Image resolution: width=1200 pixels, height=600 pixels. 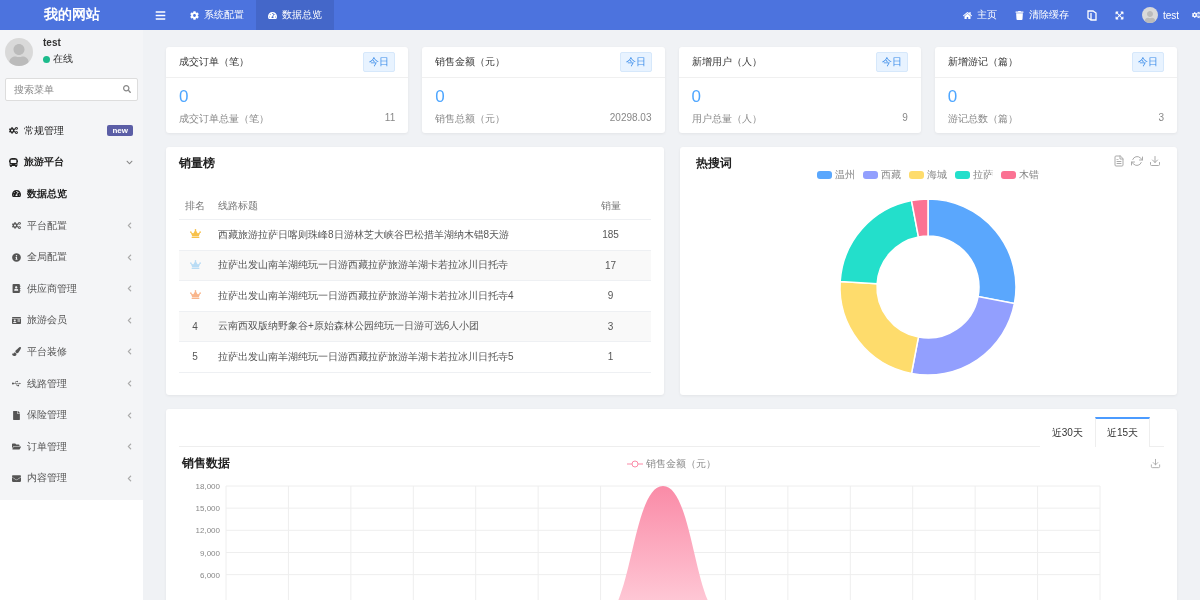 I want to click on bus-icon, so click(x=13, y=162).